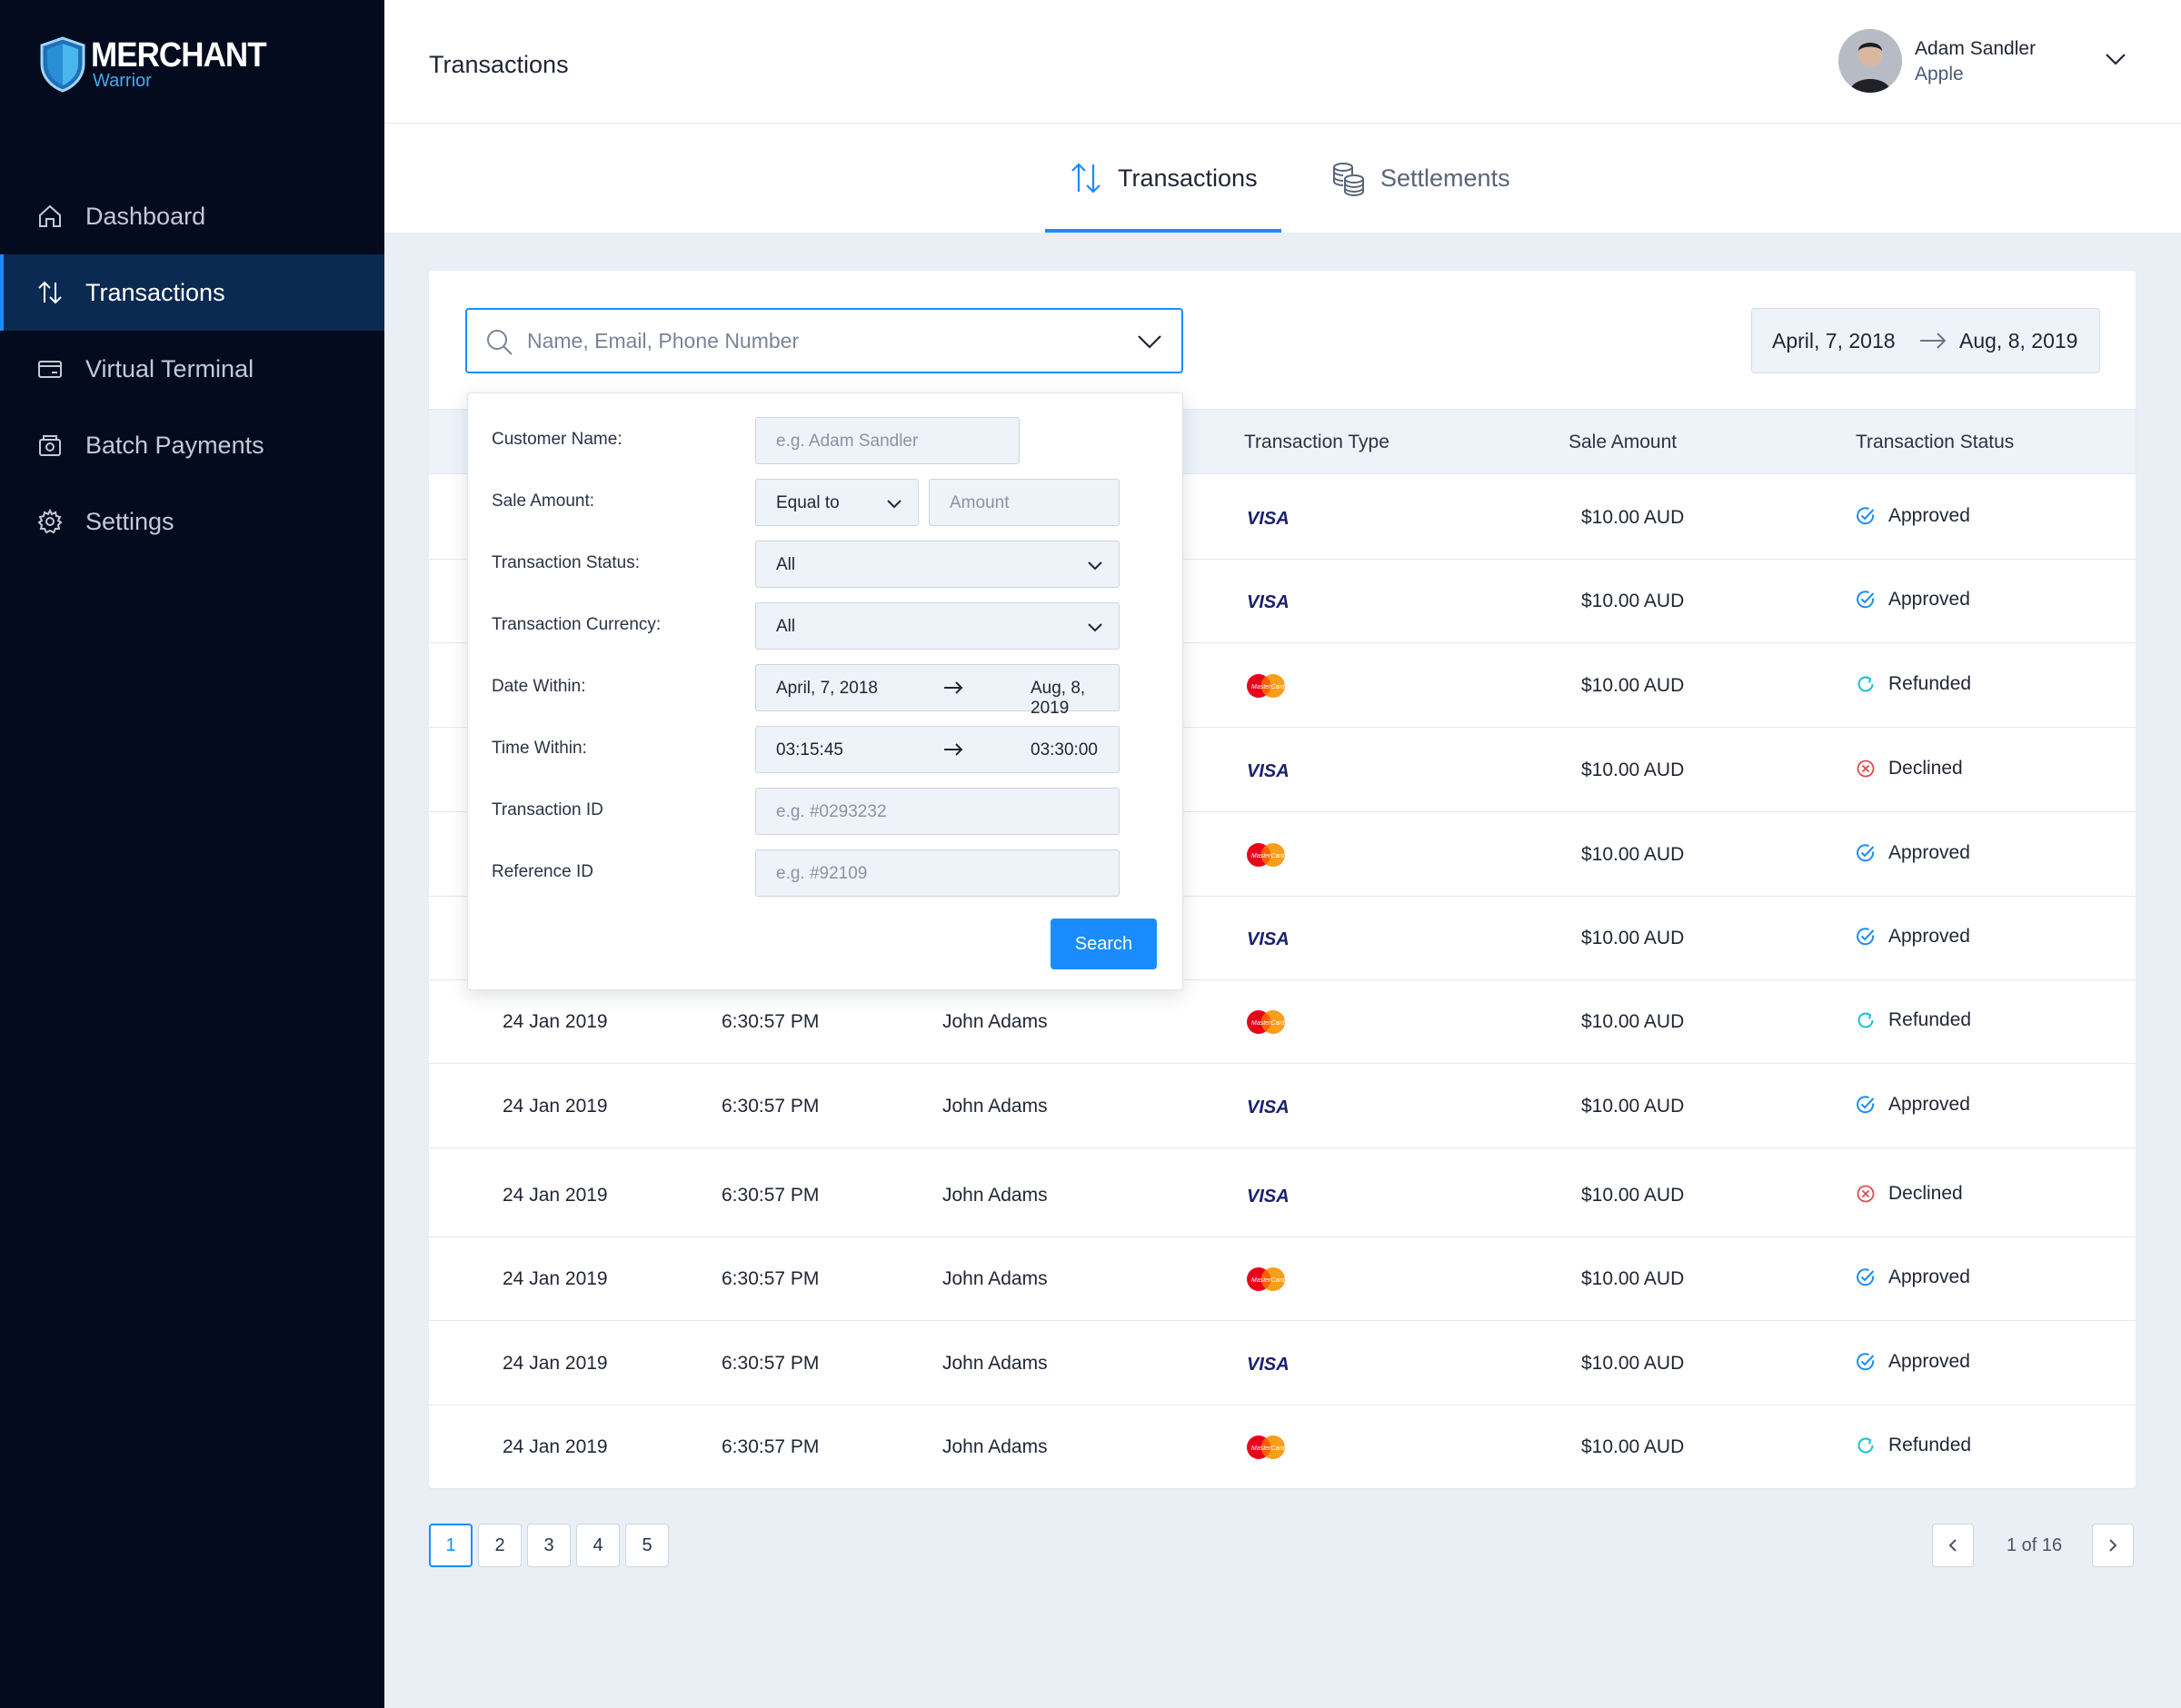  Describe the element at coordinates (50, 216) in the screenshot. I see `home-icon` at that location.